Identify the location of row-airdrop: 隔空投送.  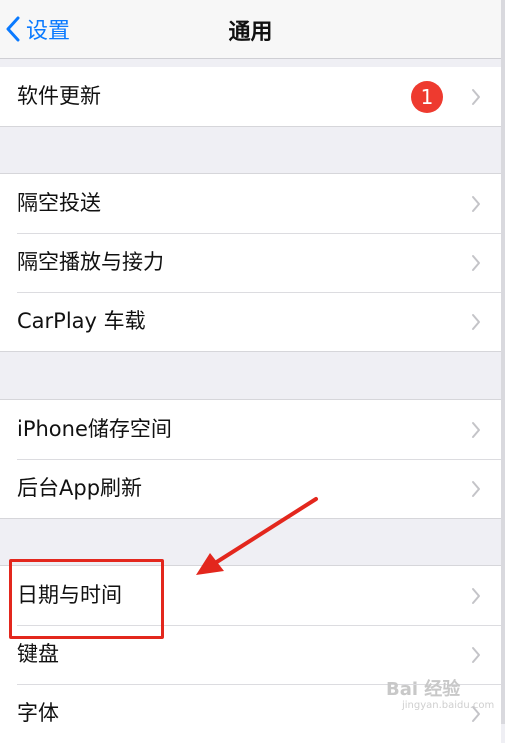
(250, 203).